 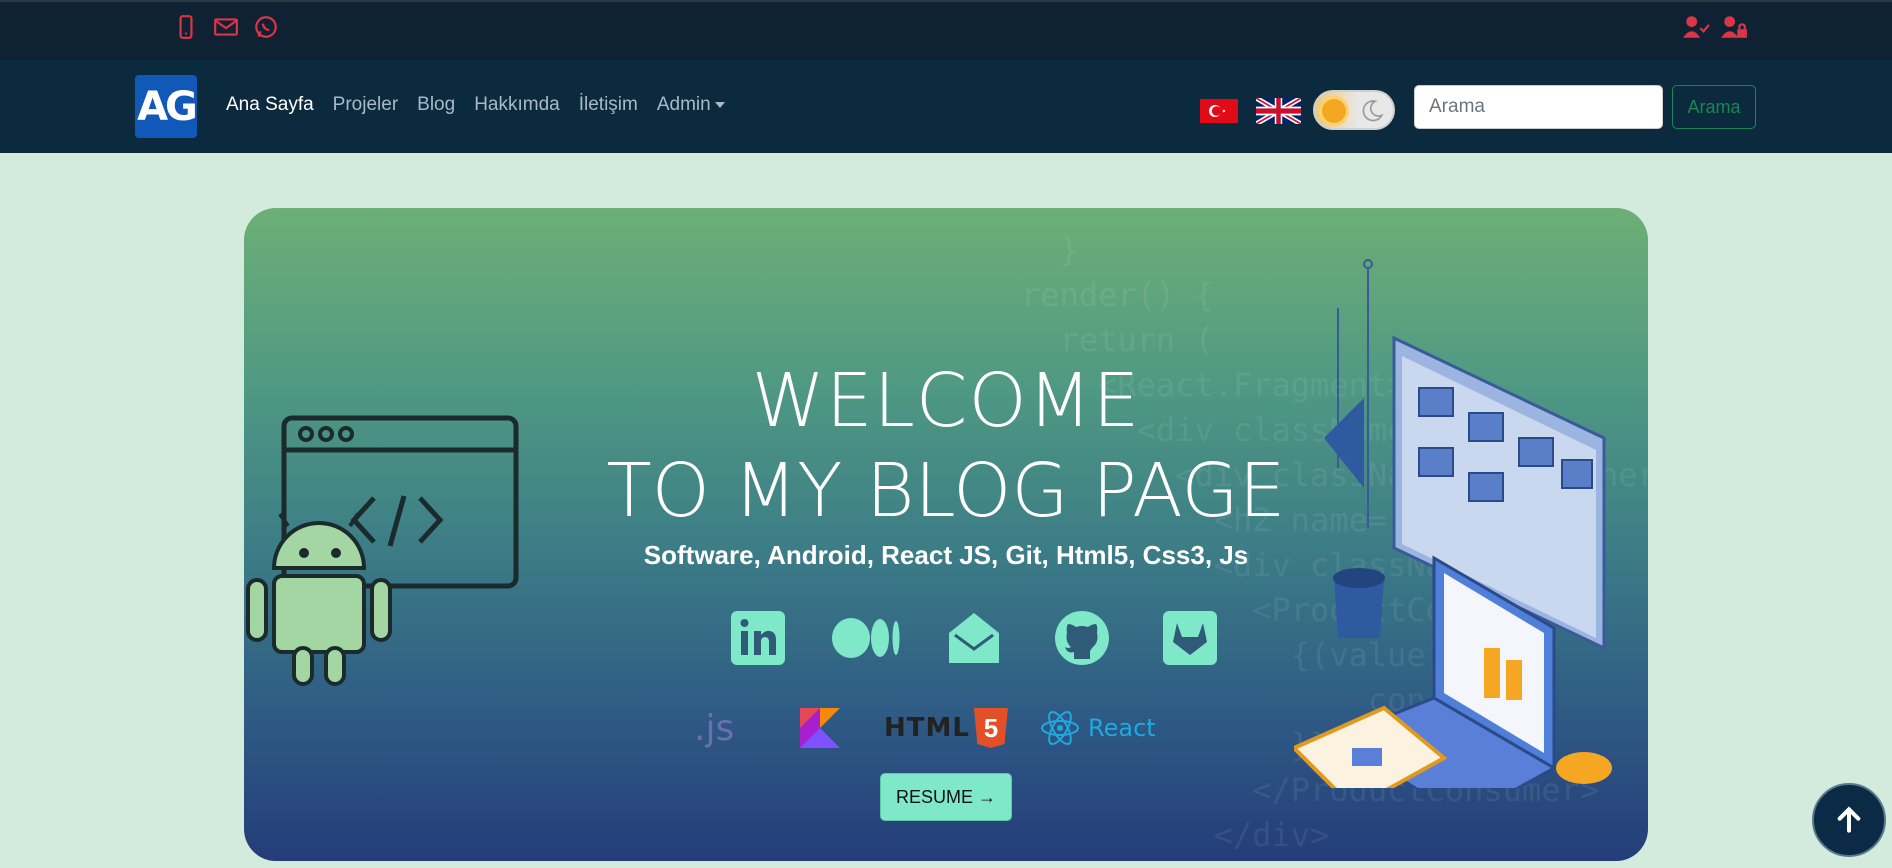 I want to click on theme-toggle, so click(x=1354, y=110).